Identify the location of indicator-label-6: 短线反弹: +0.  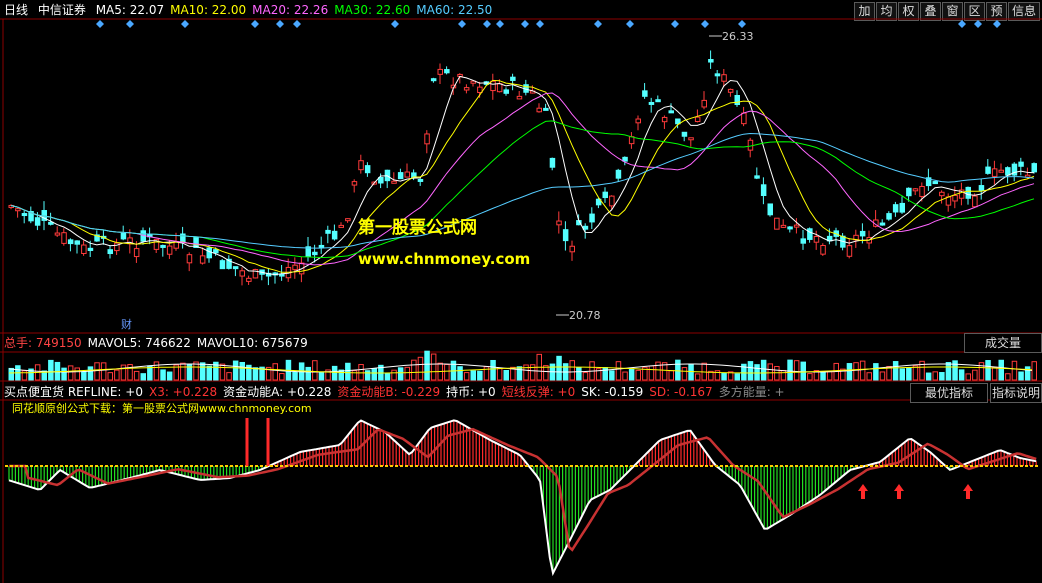
(538, 392).